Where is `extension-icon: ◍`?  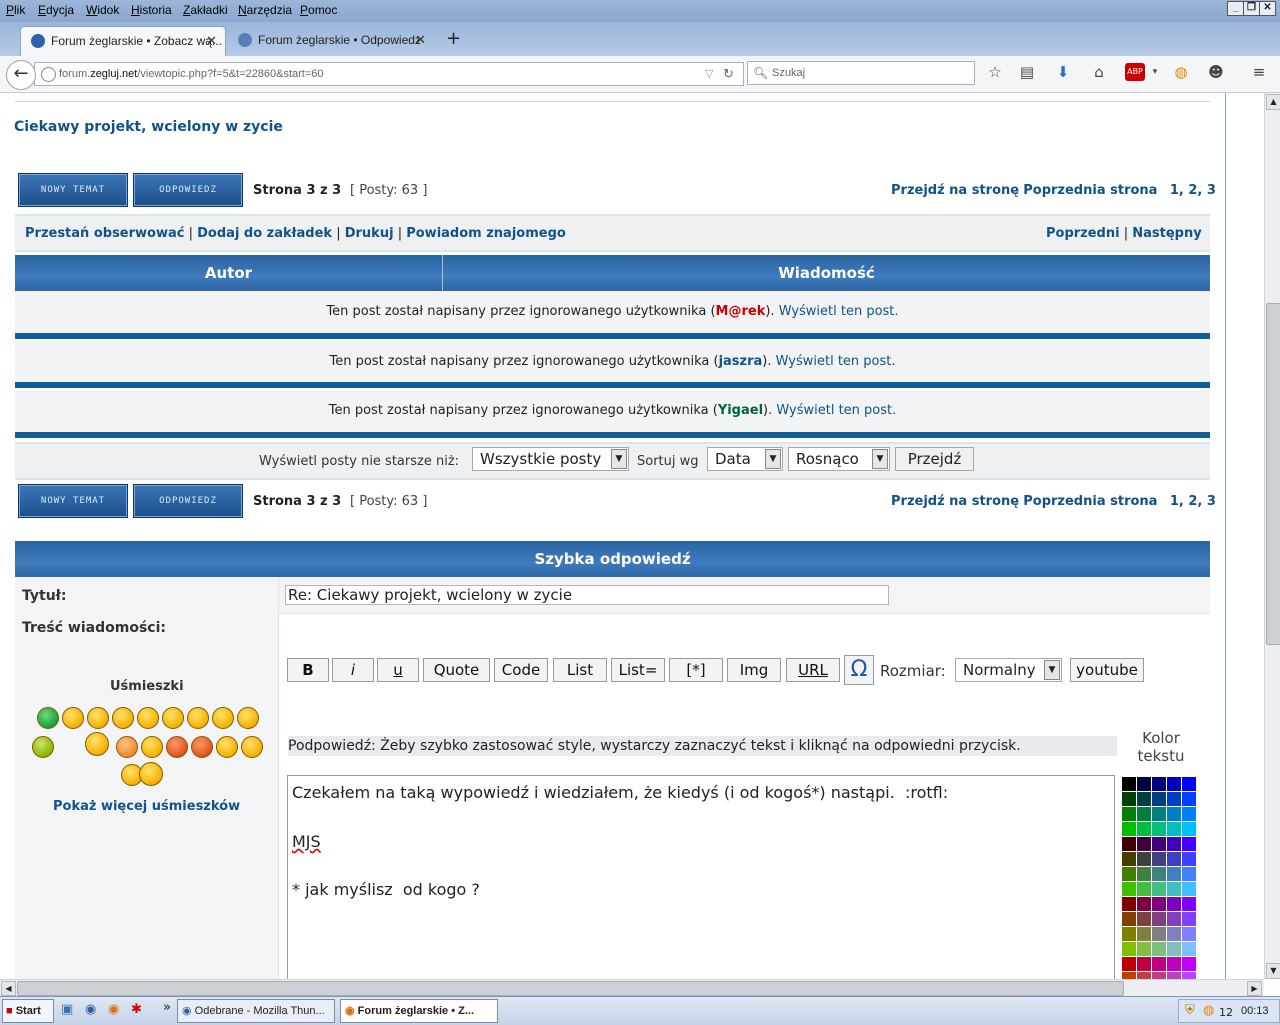
extension-icon: ◍ is located at coordinates (1181, 72).